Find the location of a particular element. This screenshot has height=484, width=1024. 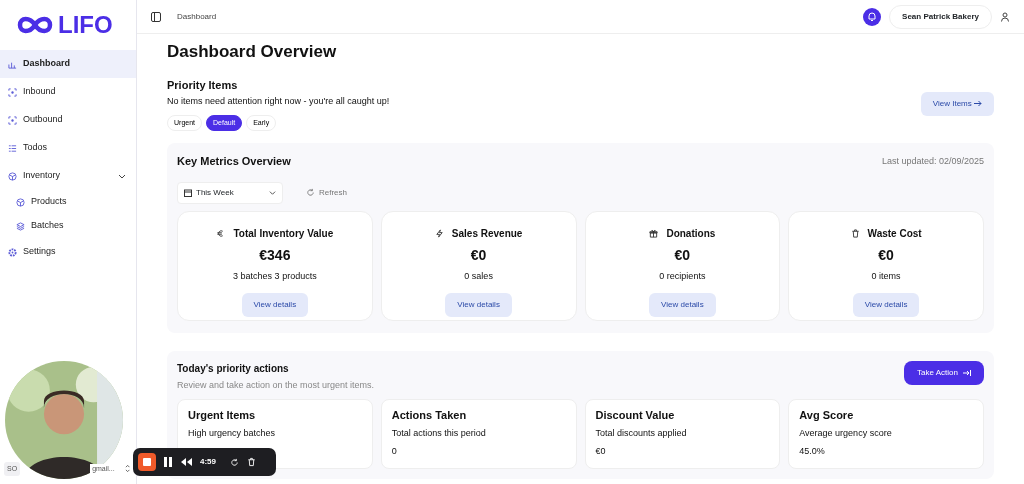

rewind-icon is located at coordinates (186, 462).